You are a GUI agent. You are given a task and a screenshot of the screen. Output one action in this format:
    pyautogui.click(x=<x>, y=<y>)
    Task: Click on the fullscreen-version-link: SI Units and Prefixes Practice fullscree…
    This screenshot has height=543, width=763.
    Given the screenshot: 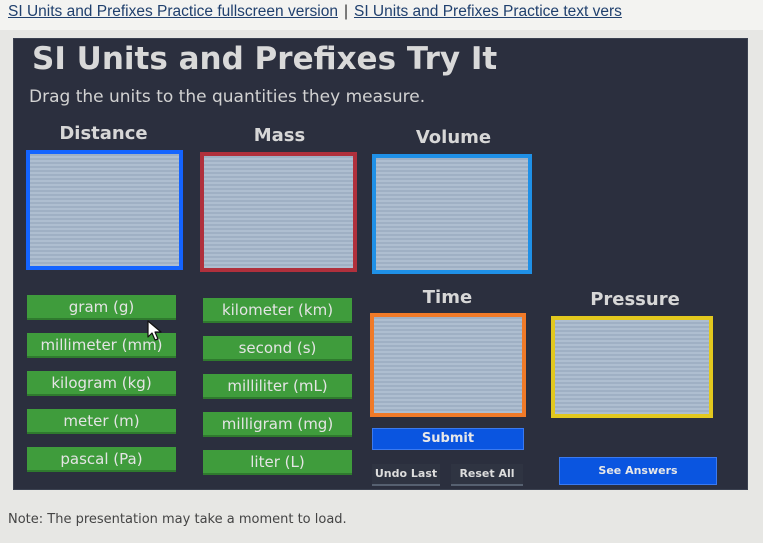 What is the action you would take?
    pyautogui.click(x=173, y=11)
    